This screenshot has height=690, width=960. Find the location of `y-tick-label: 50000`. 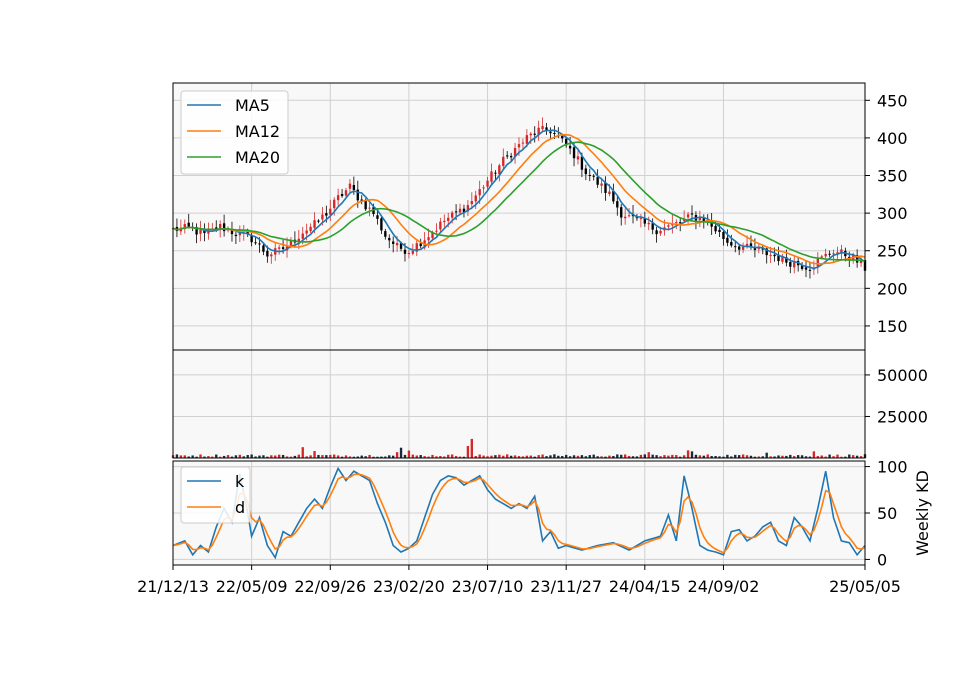

y-tick-label: 50000 is located at coordinates (902, 375).